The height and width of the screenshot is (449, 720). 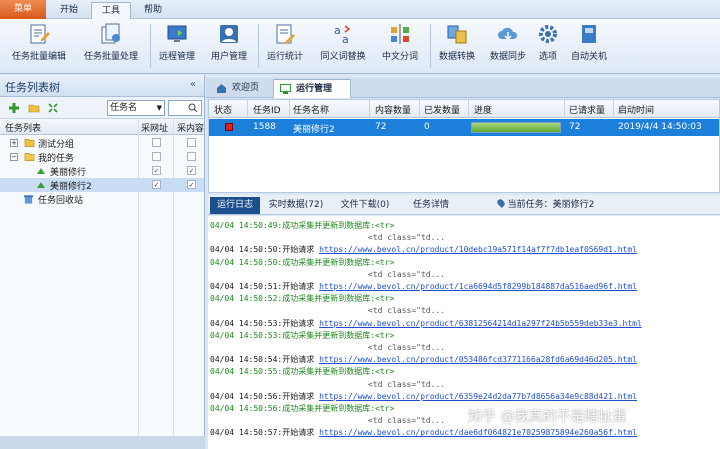 What do you see at coordinates (102, 199) in the screenshot?
I see `tree-item-recycle-bin: 任务回收站` at bounding box center [102, 199].